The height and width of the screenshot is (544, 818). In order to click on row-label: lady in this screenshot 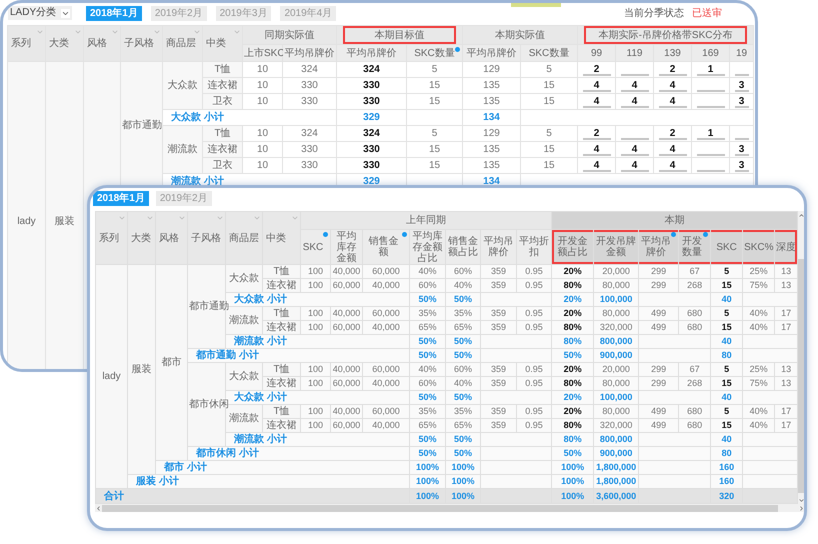, I will do `click(111, 376)`.